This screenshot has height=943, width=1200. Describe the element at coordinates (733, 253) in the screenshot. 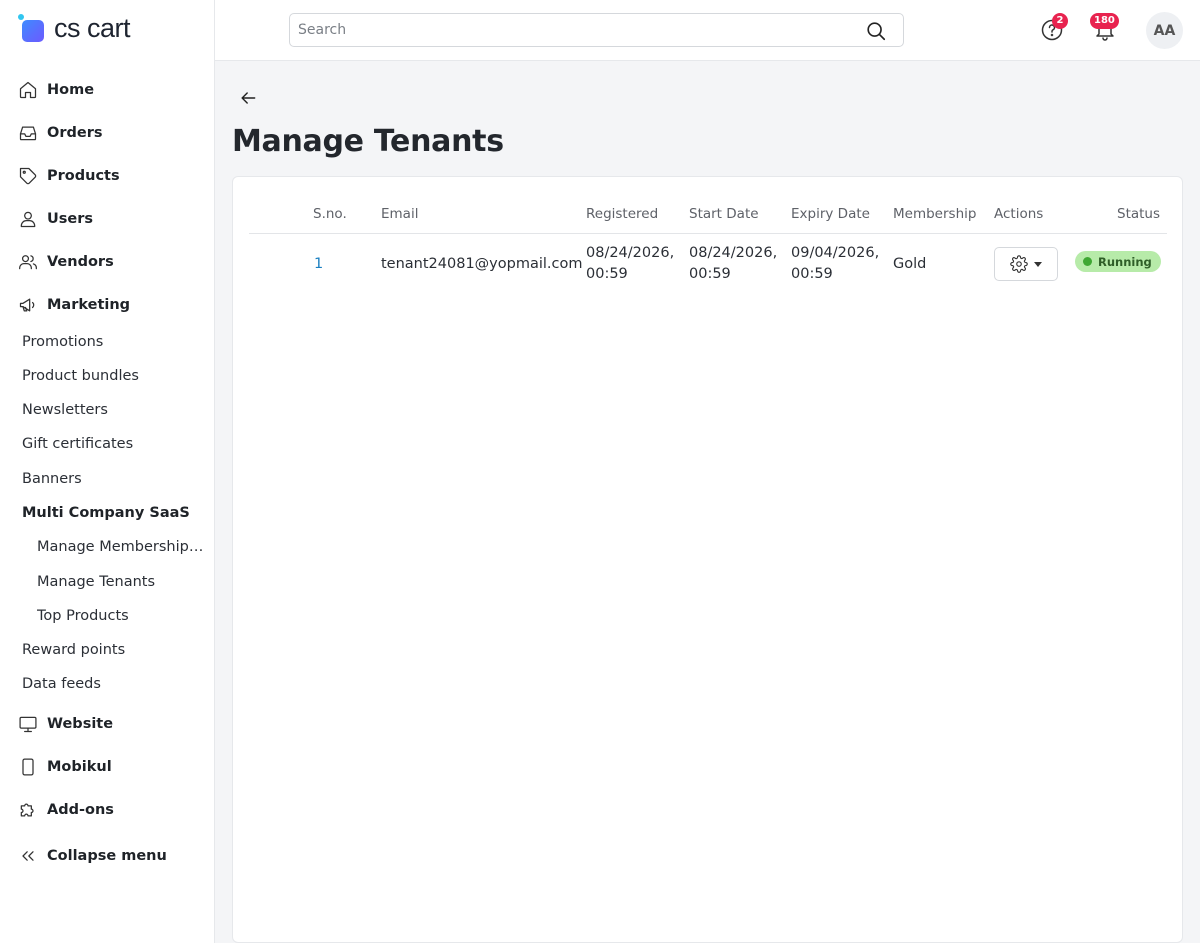

I see `start-date: 08/24/2026,` at that location.